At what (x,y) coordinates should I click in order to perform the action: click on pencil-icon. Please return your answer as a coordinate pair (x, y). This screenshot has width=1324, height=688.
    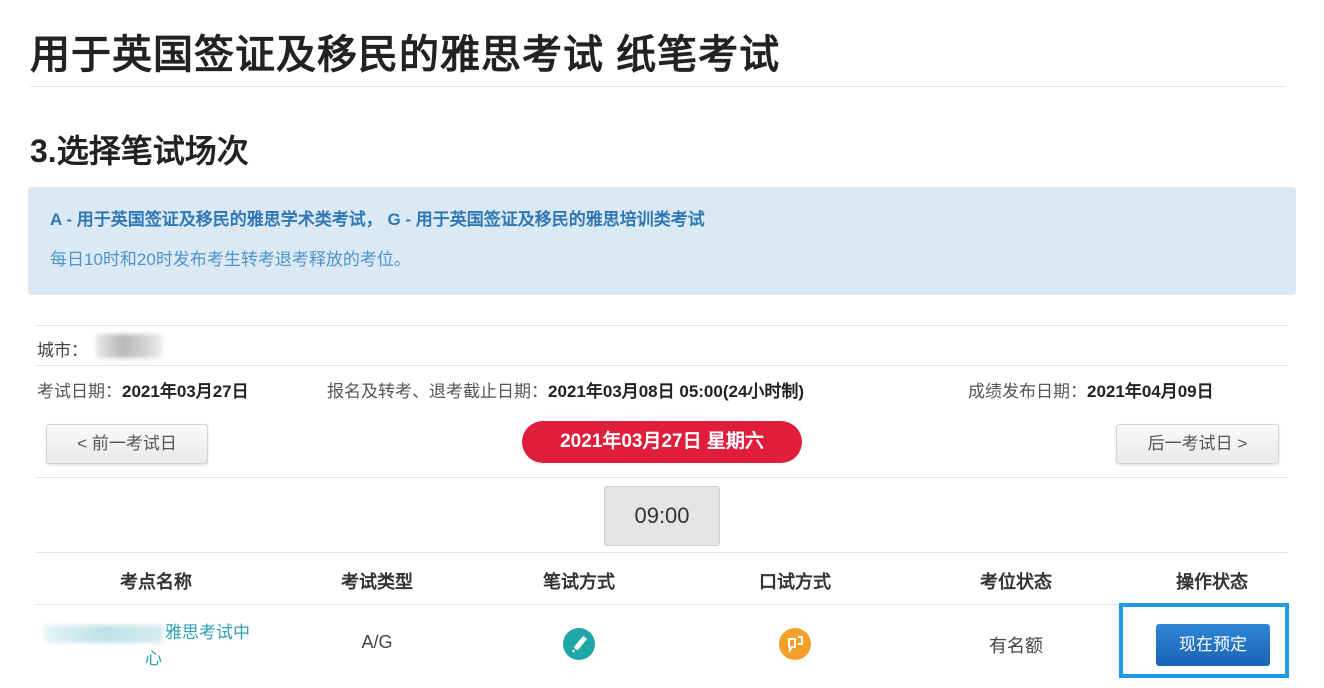
    Looking at the image, I should click on (579, 644).